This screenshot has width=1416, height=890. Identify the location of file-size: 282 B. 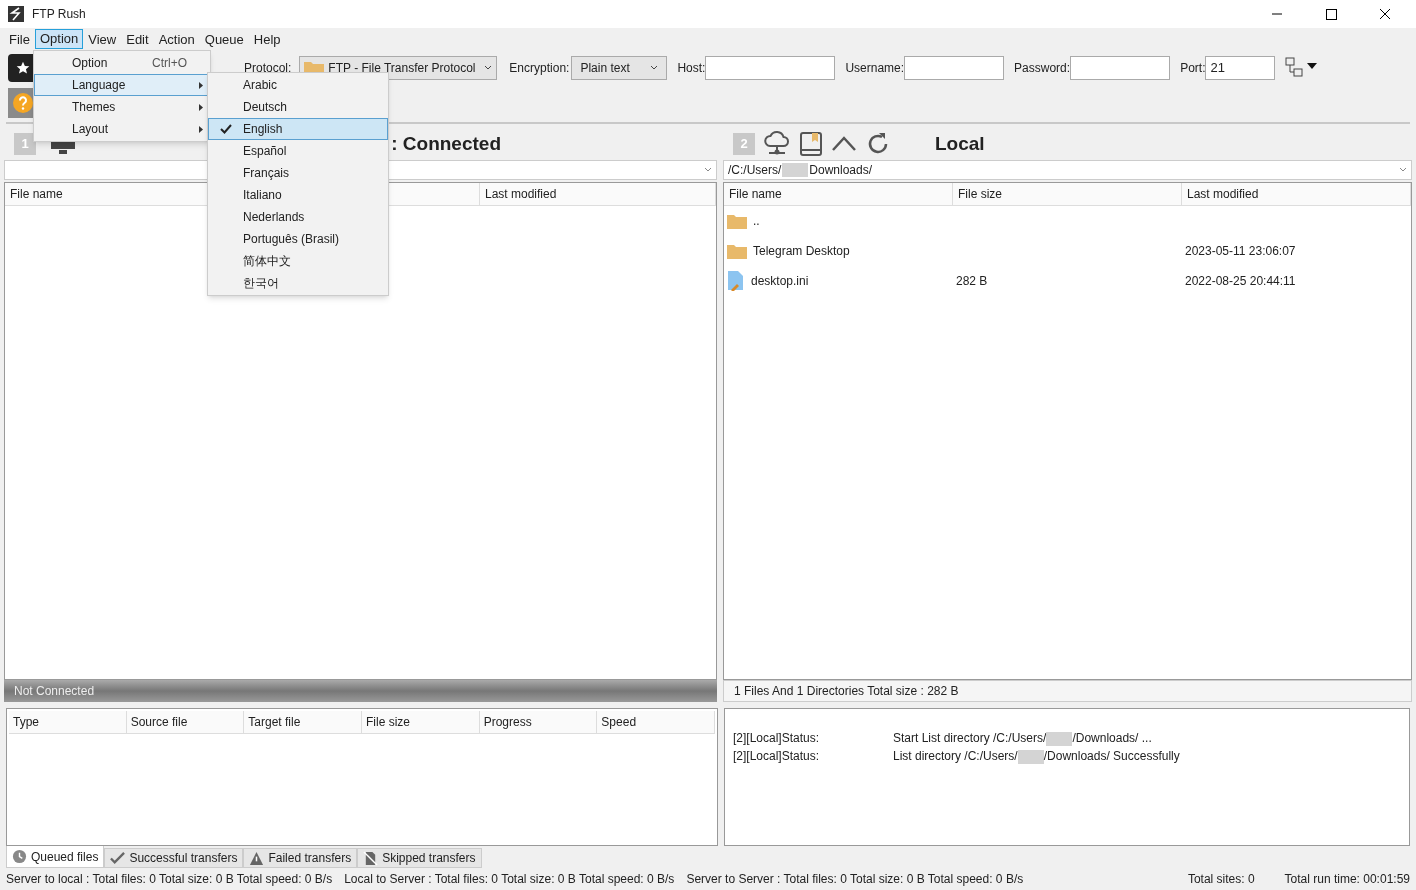
(972, 281).